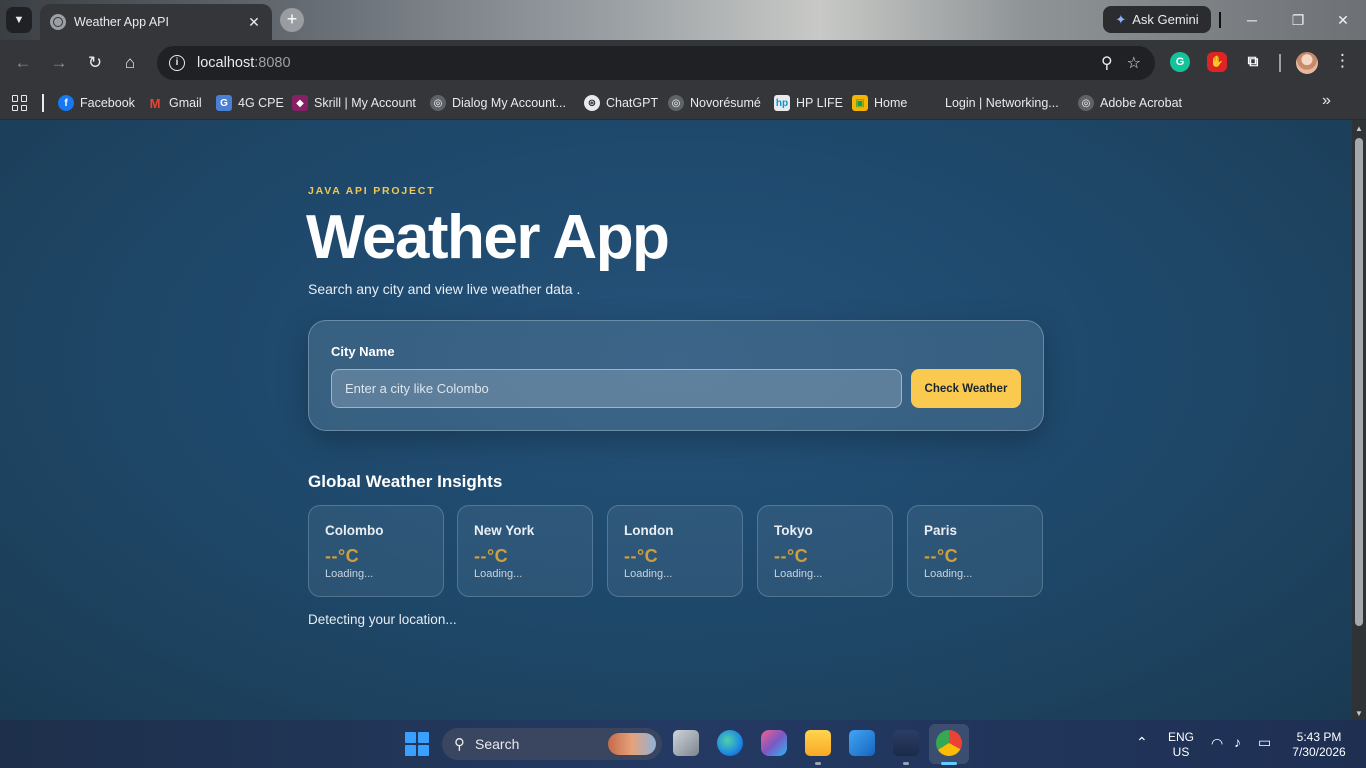  What do you see at coordinates (1180, 62) in the screenshot?
I see `grammarly-icon: G` at bounding box center [1180, 62].